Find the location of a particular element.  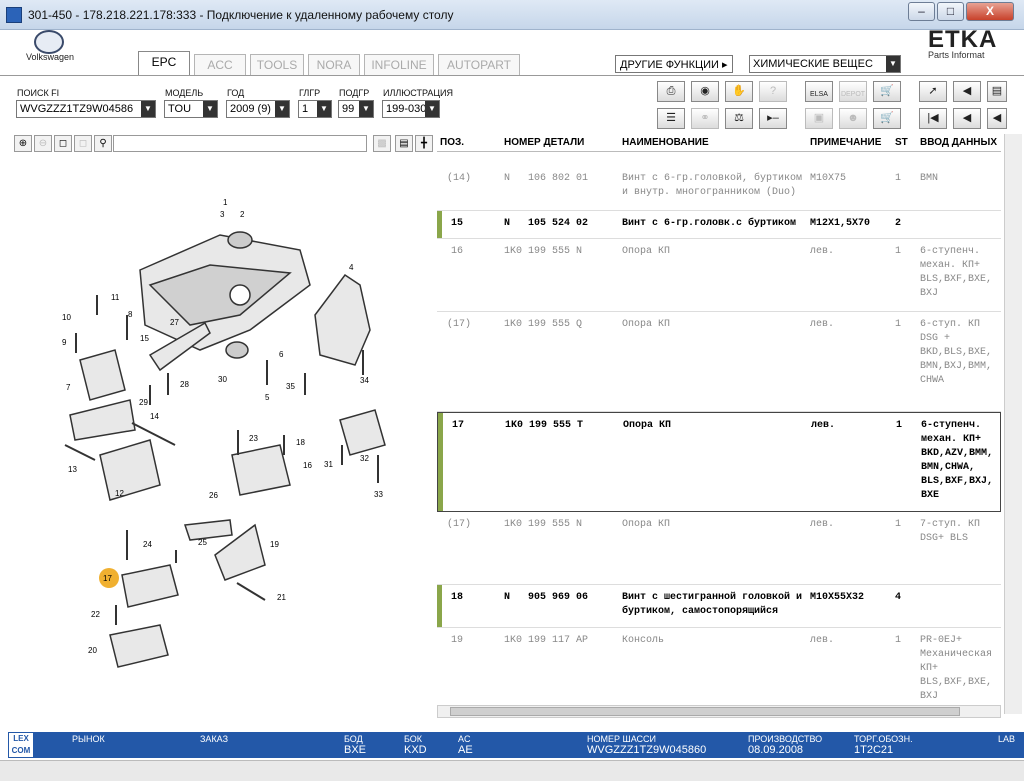

year-label: ГОД is located at coordinates (236, 93).